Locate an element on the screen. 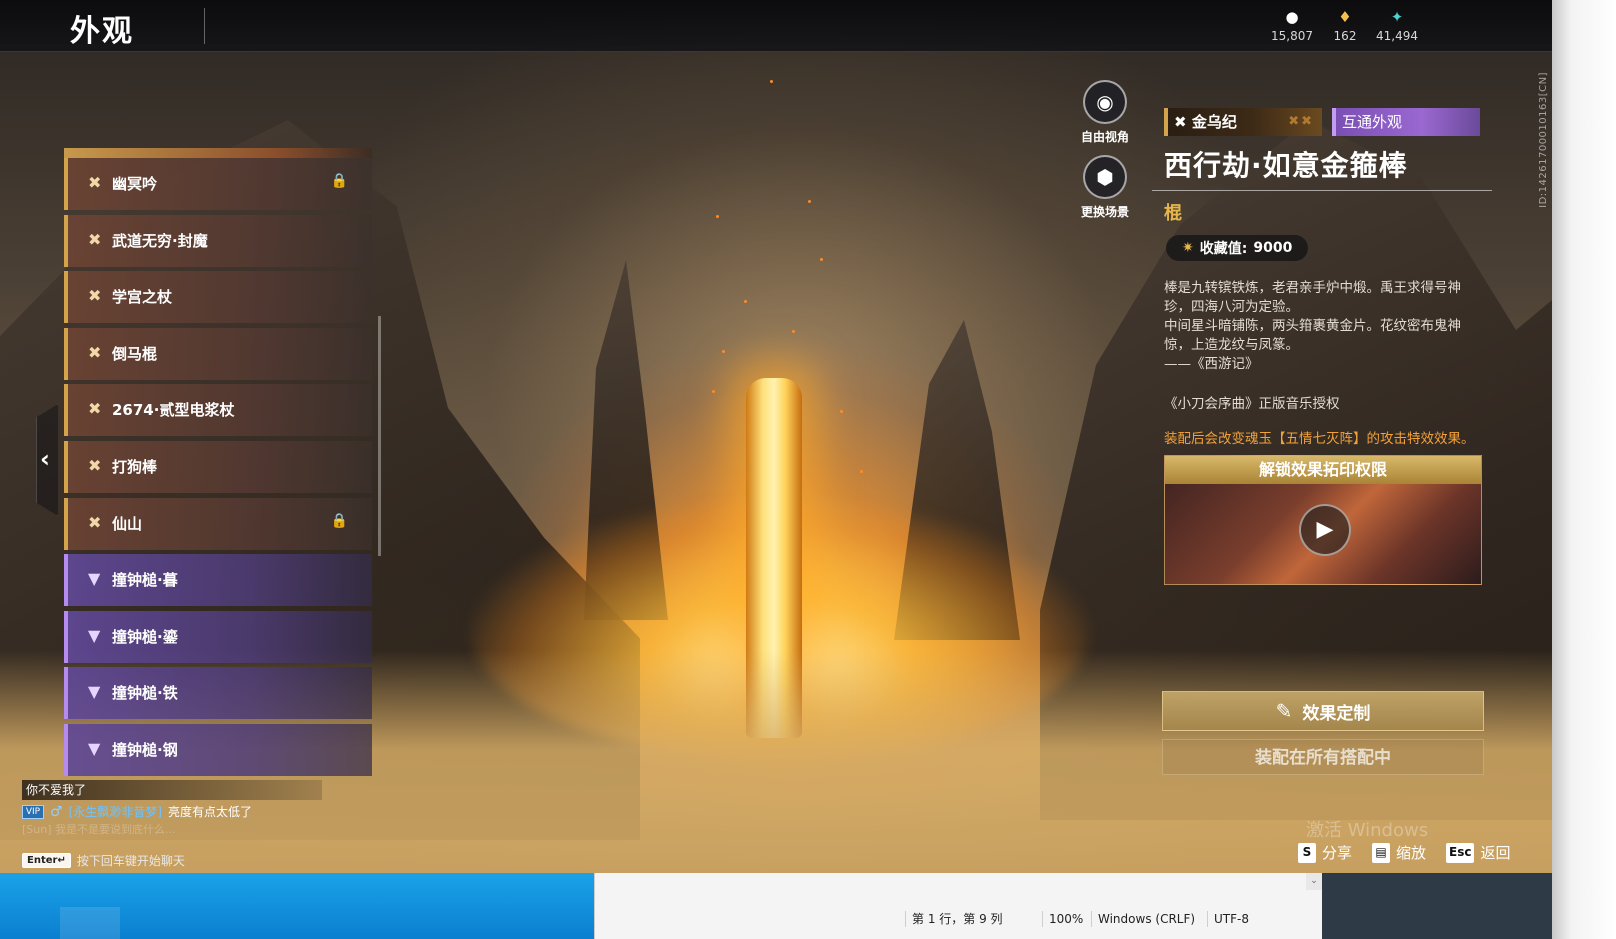  zoom-hint: ▤ 缩放 is located at coordinates (1399, 852).